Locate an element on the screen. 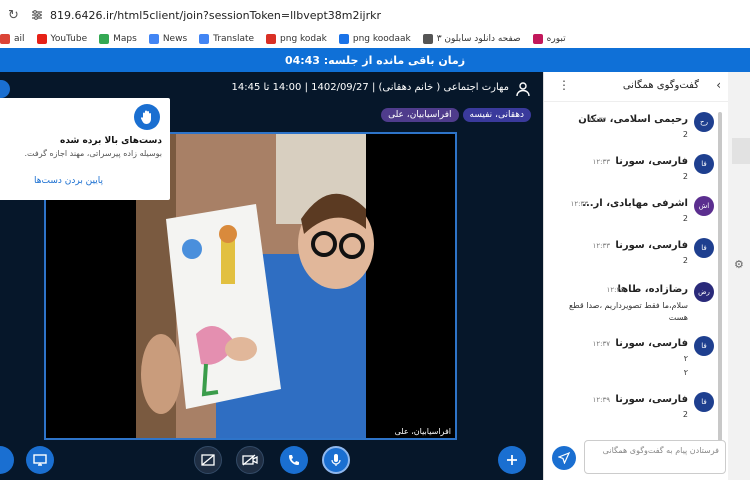 The width and height of the screenshot is (750, 480). camera-off-button is located at coordinates (250, 460).